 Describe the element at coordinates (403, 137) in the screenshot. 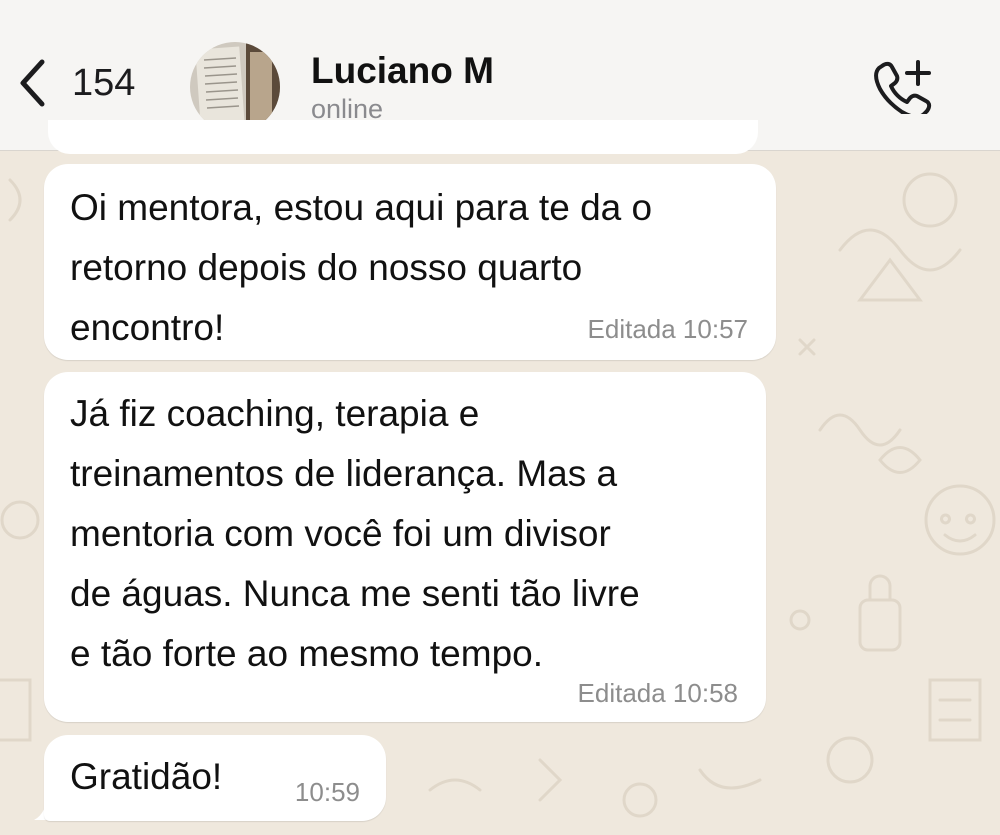

I see `previous-message-edge` at that location.